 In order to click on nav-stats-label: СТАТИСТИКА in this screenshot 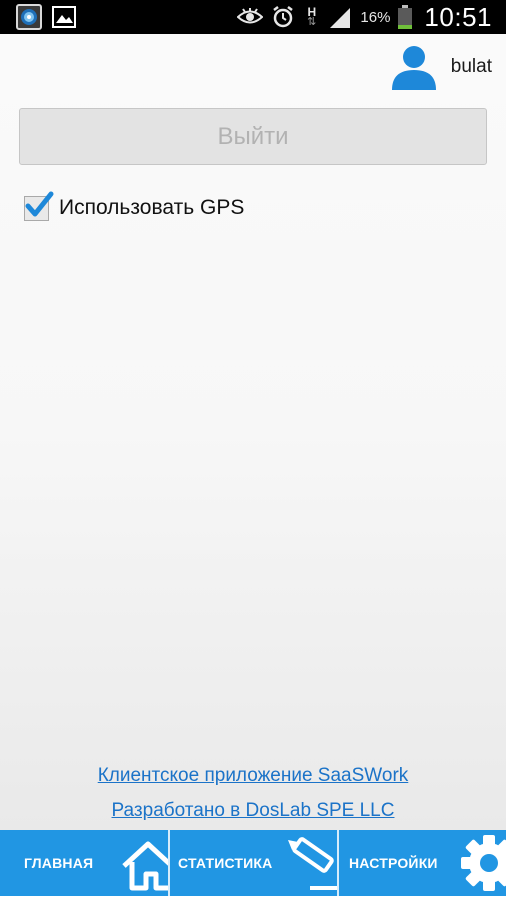, I will do `click(225, 863)`.